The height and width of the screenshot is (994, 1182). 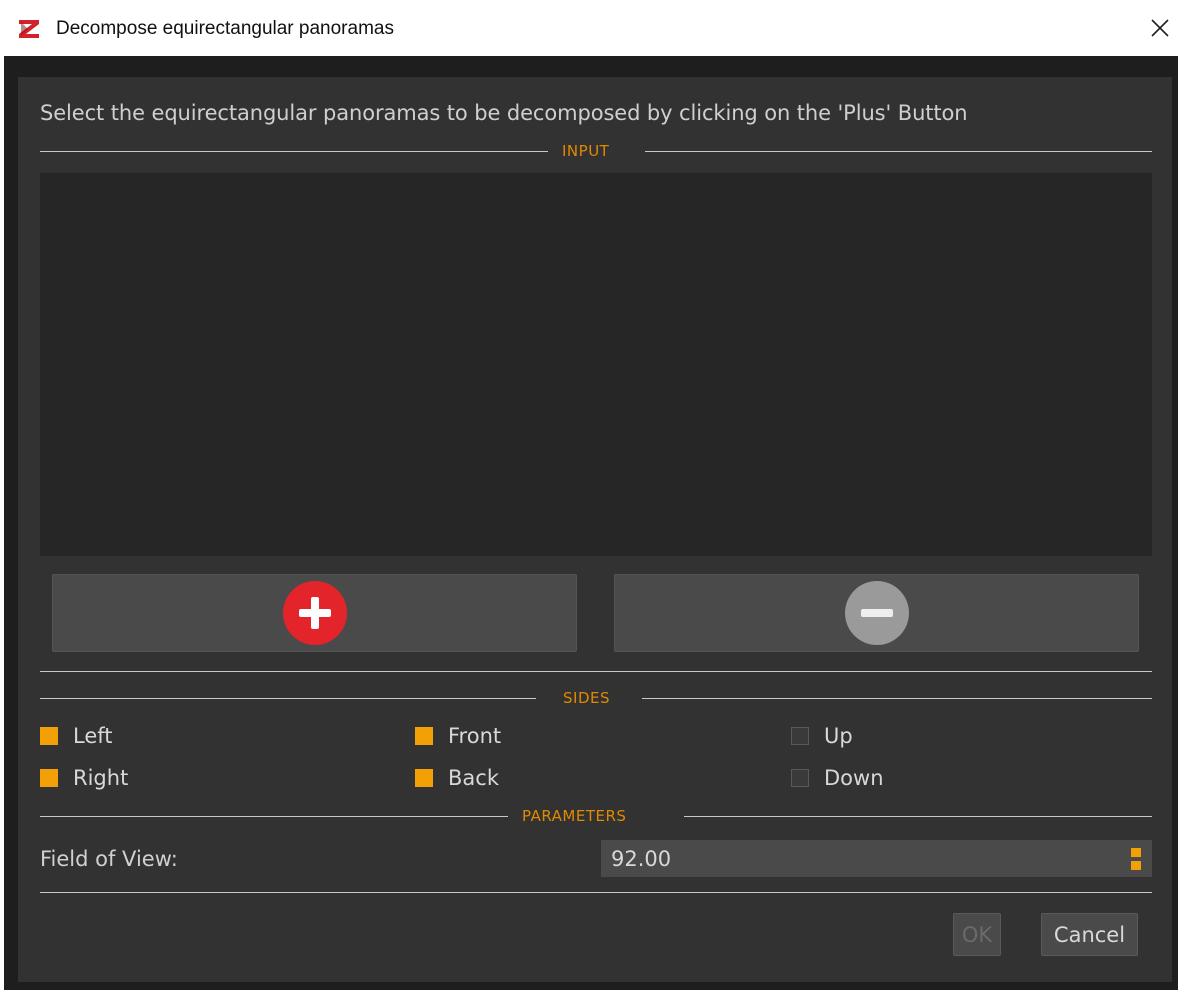 What do you see at coordinates (591, 28) in the screenshot?
I see `title-bar: Decompose equirectangular panoramas` at bounding box center [591, 28].